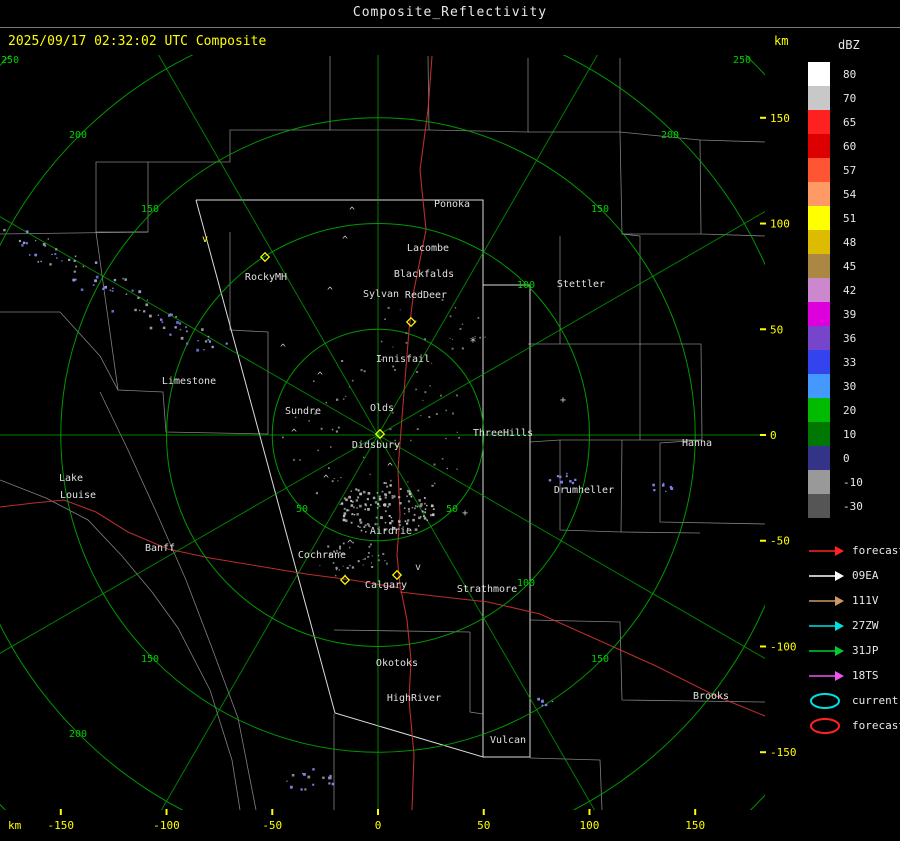  I want to click on range-ring-label: 150, so click(150, 659).